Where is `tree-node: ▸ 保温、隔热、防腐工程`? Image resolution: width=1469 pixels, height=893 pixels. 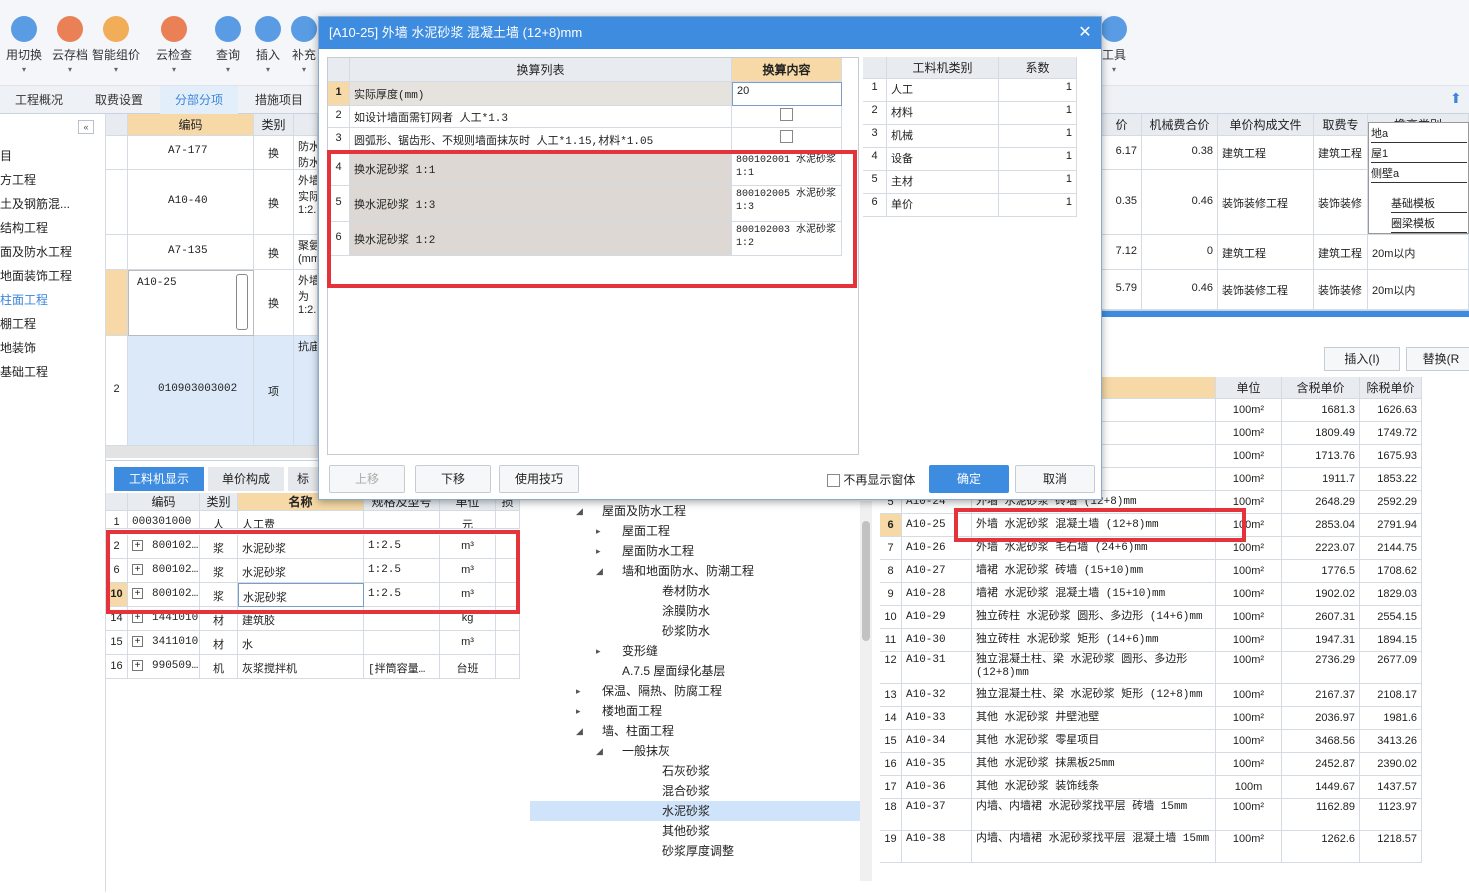
tree-node: ▸ 保温、隔热、防腐工程 is located at coordinates (695, 691).